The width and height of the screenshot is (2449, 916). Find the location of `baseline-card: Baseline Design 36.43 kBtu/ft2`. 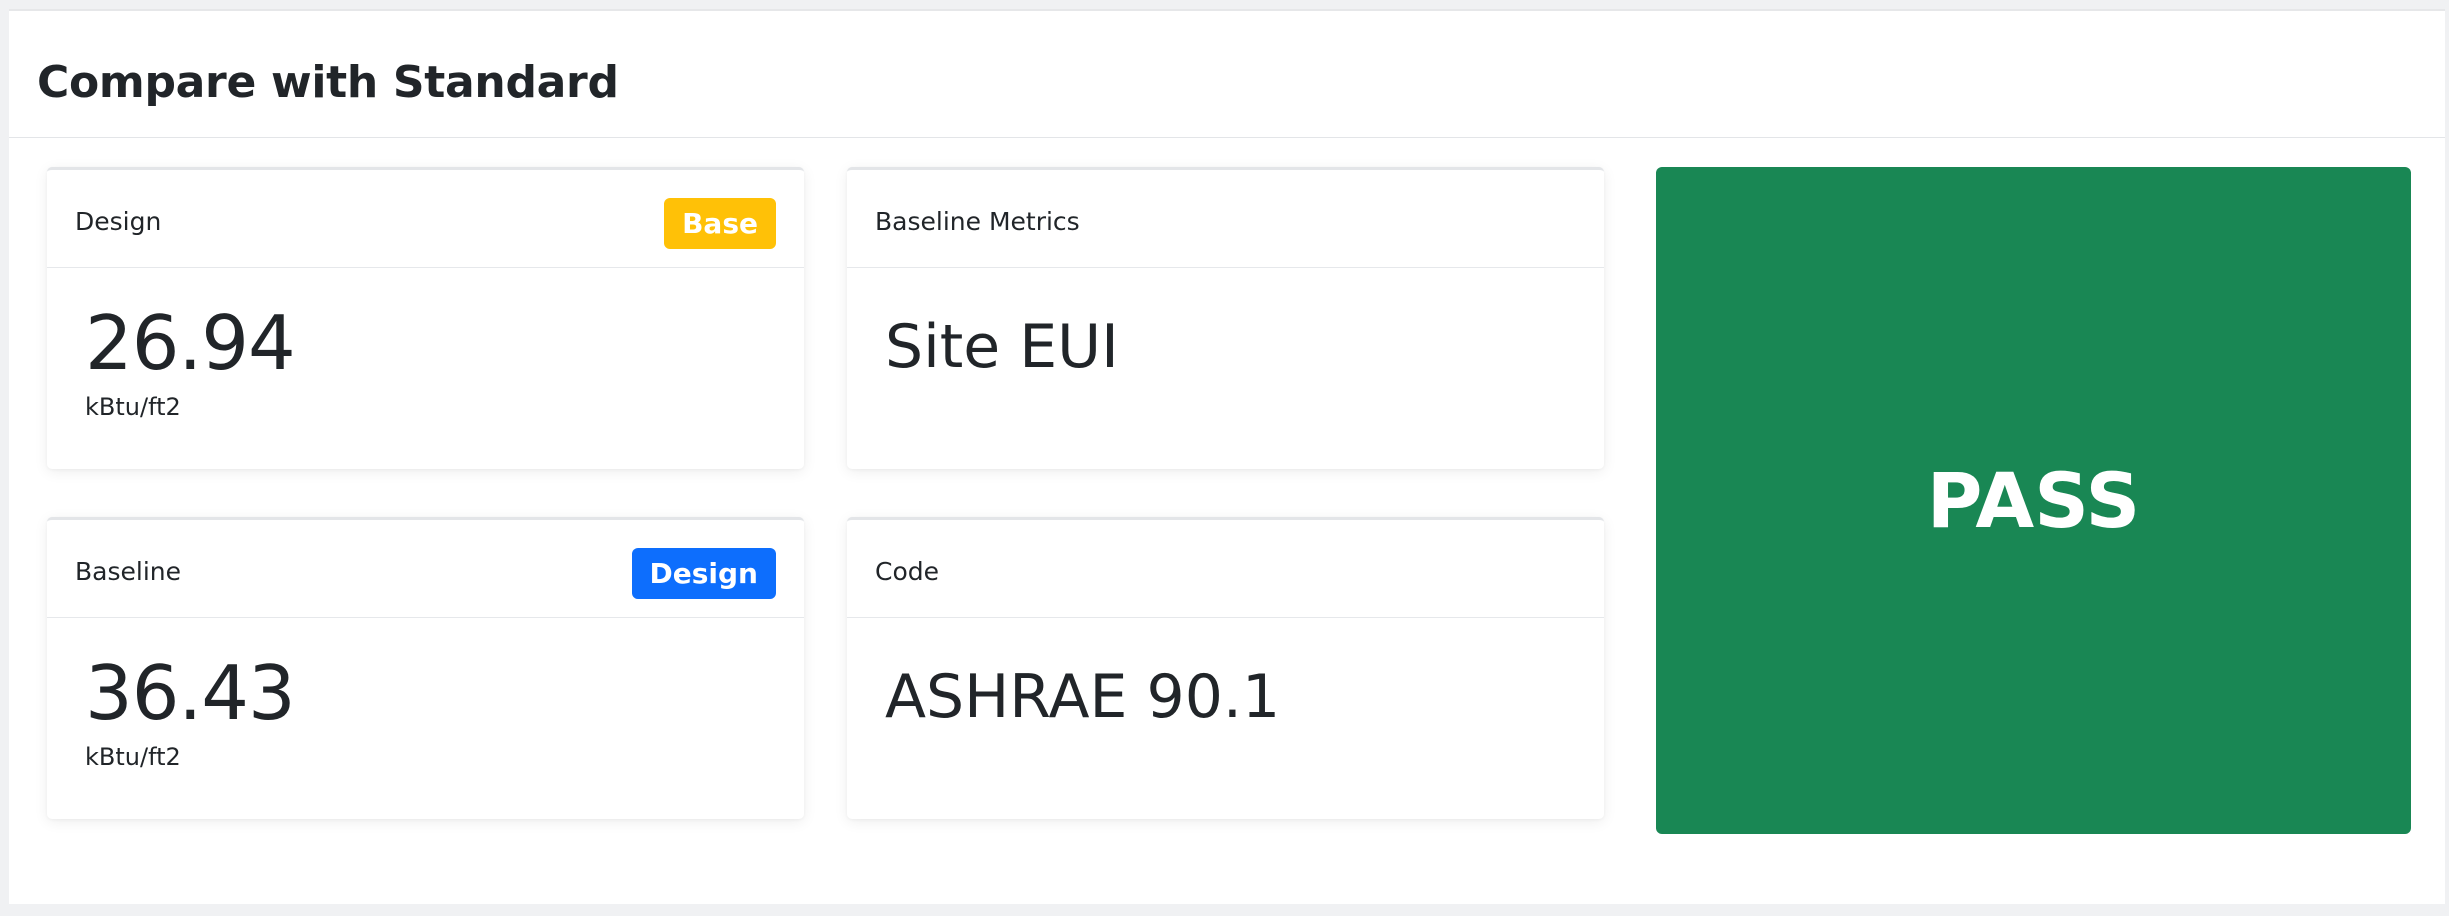

baseline-card: Baseline Design 36.43 kBtu/ft2 is located at coordinates (425, 668).